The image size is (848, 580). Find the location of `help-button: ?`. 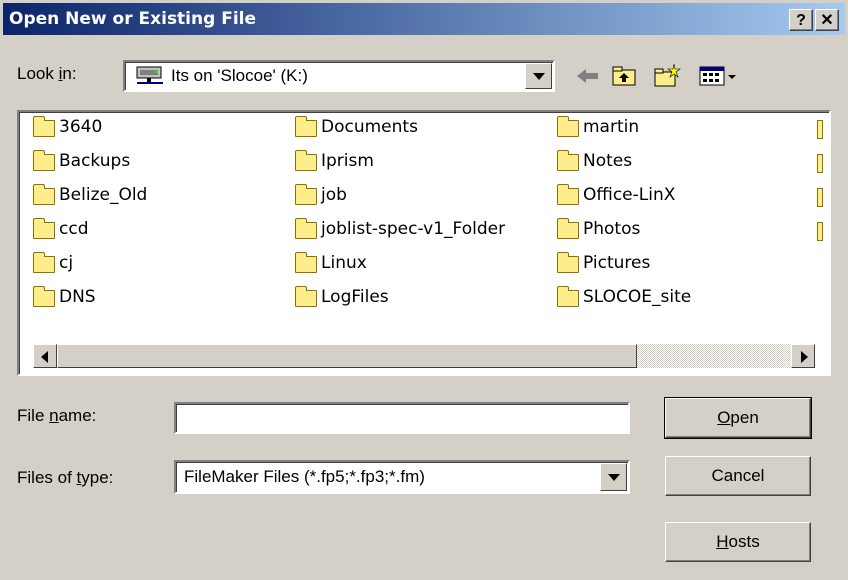

help-button: ? is located at coordinates (801, 20).